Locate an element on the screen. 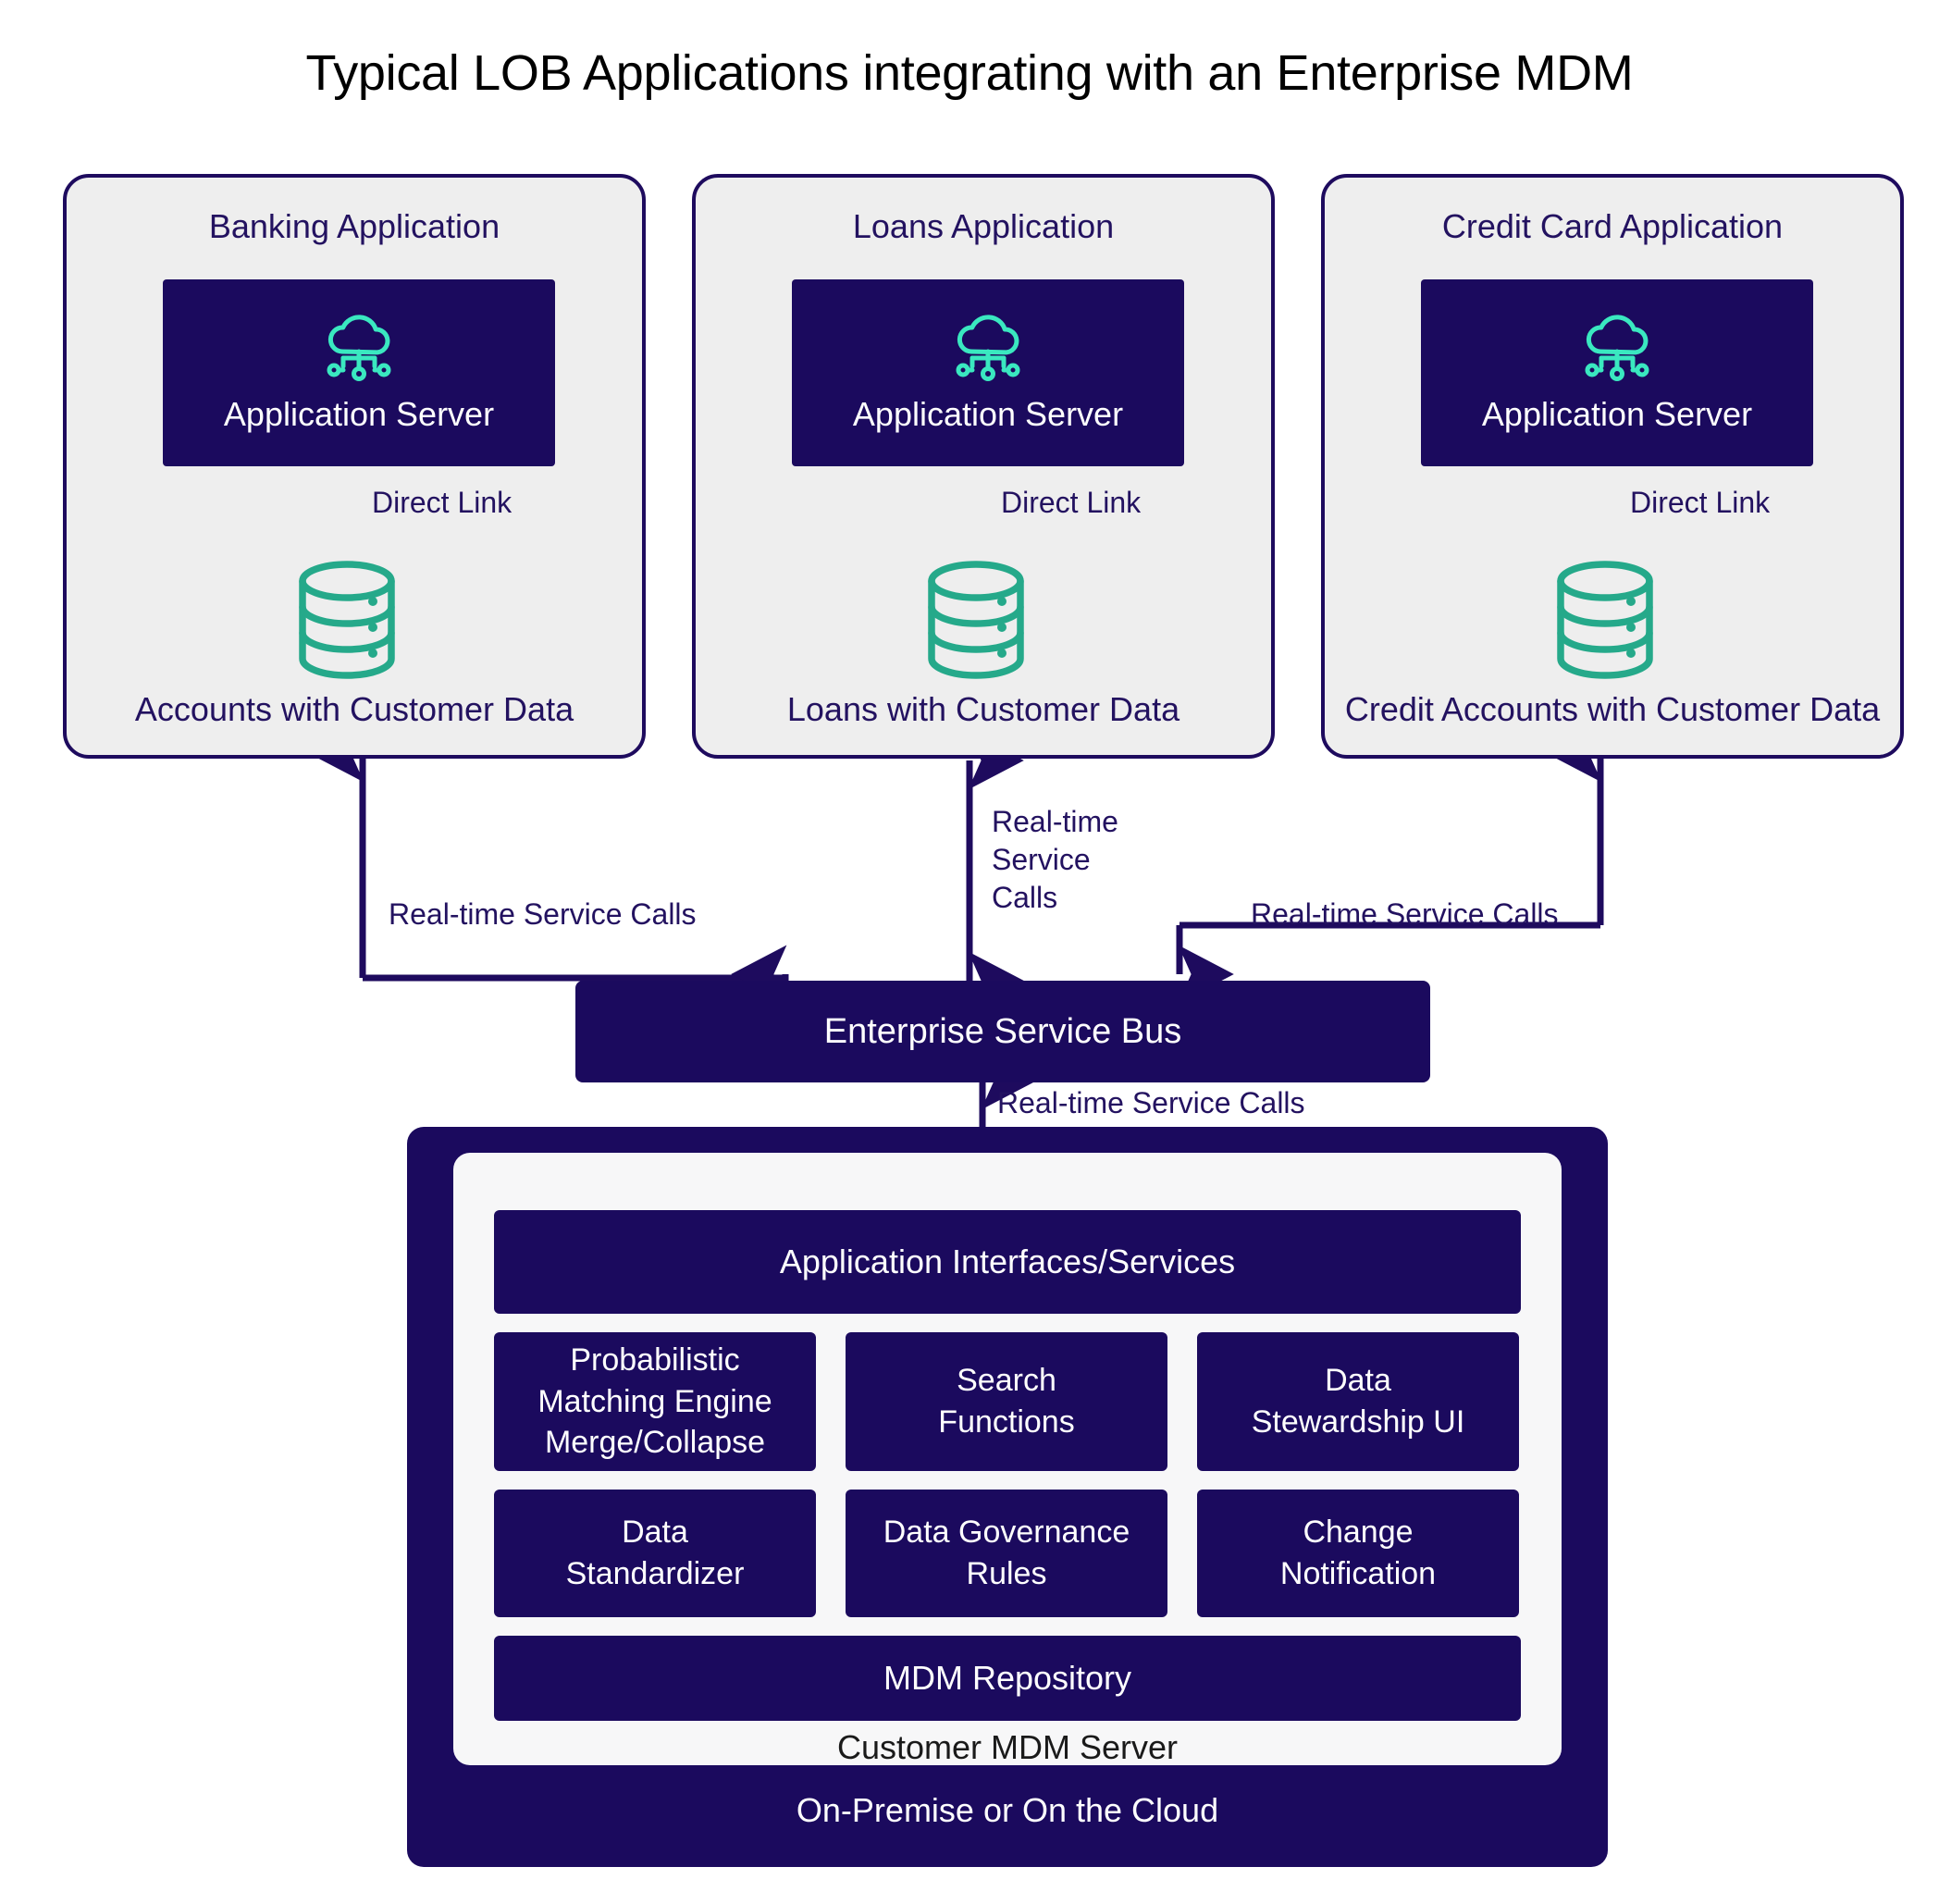  panel-title-loans: Loans Application is located at coordinates (983, 226).